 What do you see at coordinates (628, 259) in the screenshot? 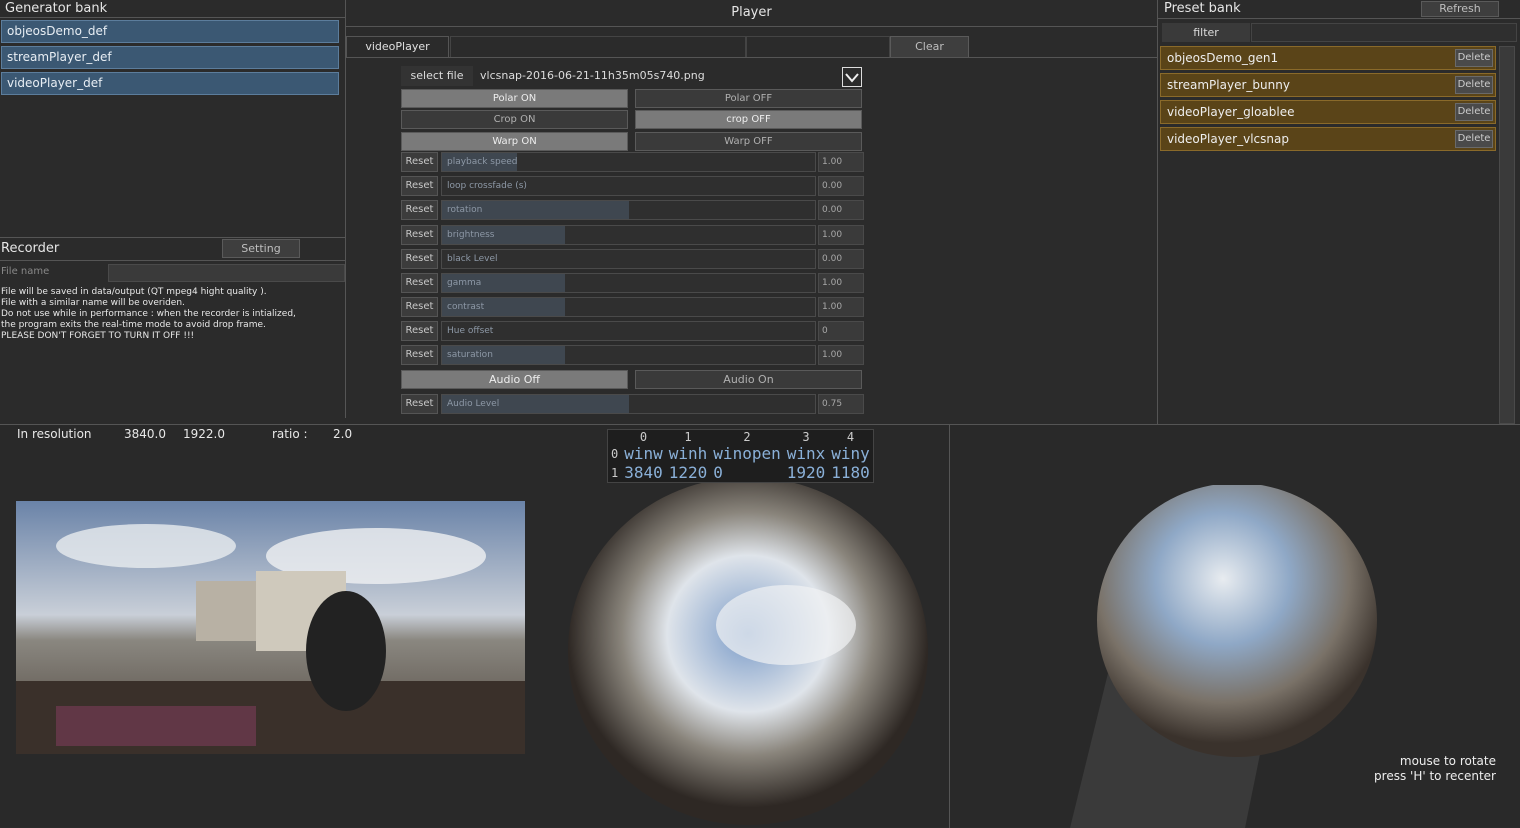
I see `parameter-slider: black Level` at bounding box center [628, 259].